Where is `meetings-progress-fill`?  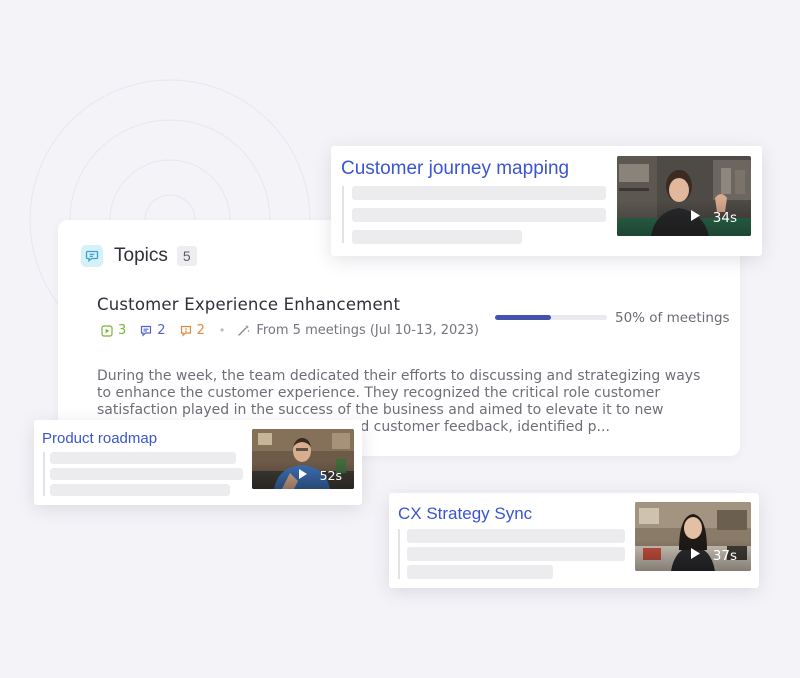 meetings-progress-fill is located at coordinates (523, 317).